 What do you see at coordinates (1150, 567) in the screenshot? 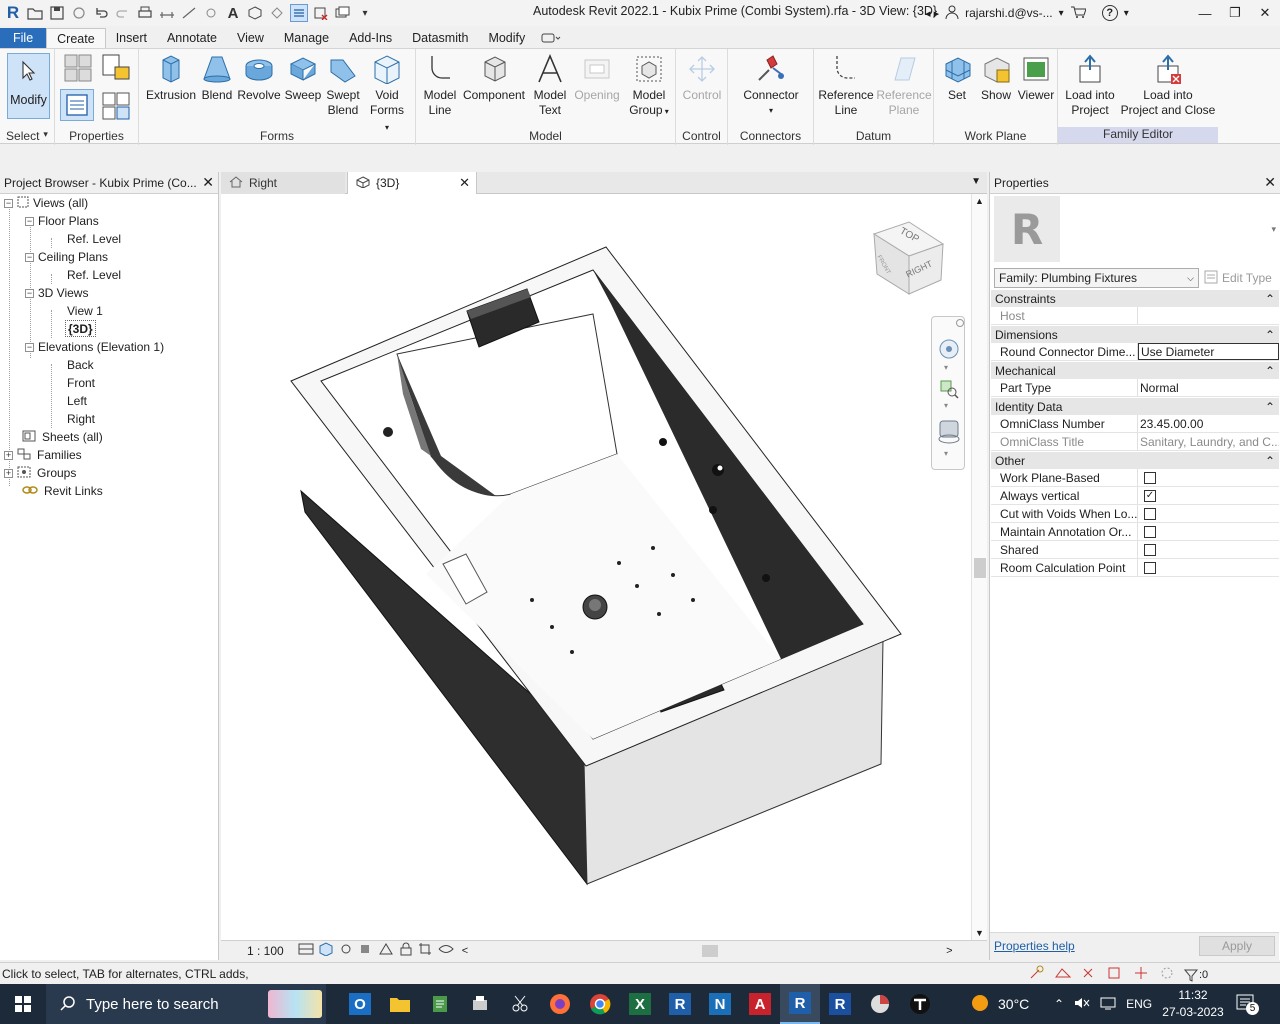
I see `room-calculation-point-checkbox` at bounding box center [1150, 567].